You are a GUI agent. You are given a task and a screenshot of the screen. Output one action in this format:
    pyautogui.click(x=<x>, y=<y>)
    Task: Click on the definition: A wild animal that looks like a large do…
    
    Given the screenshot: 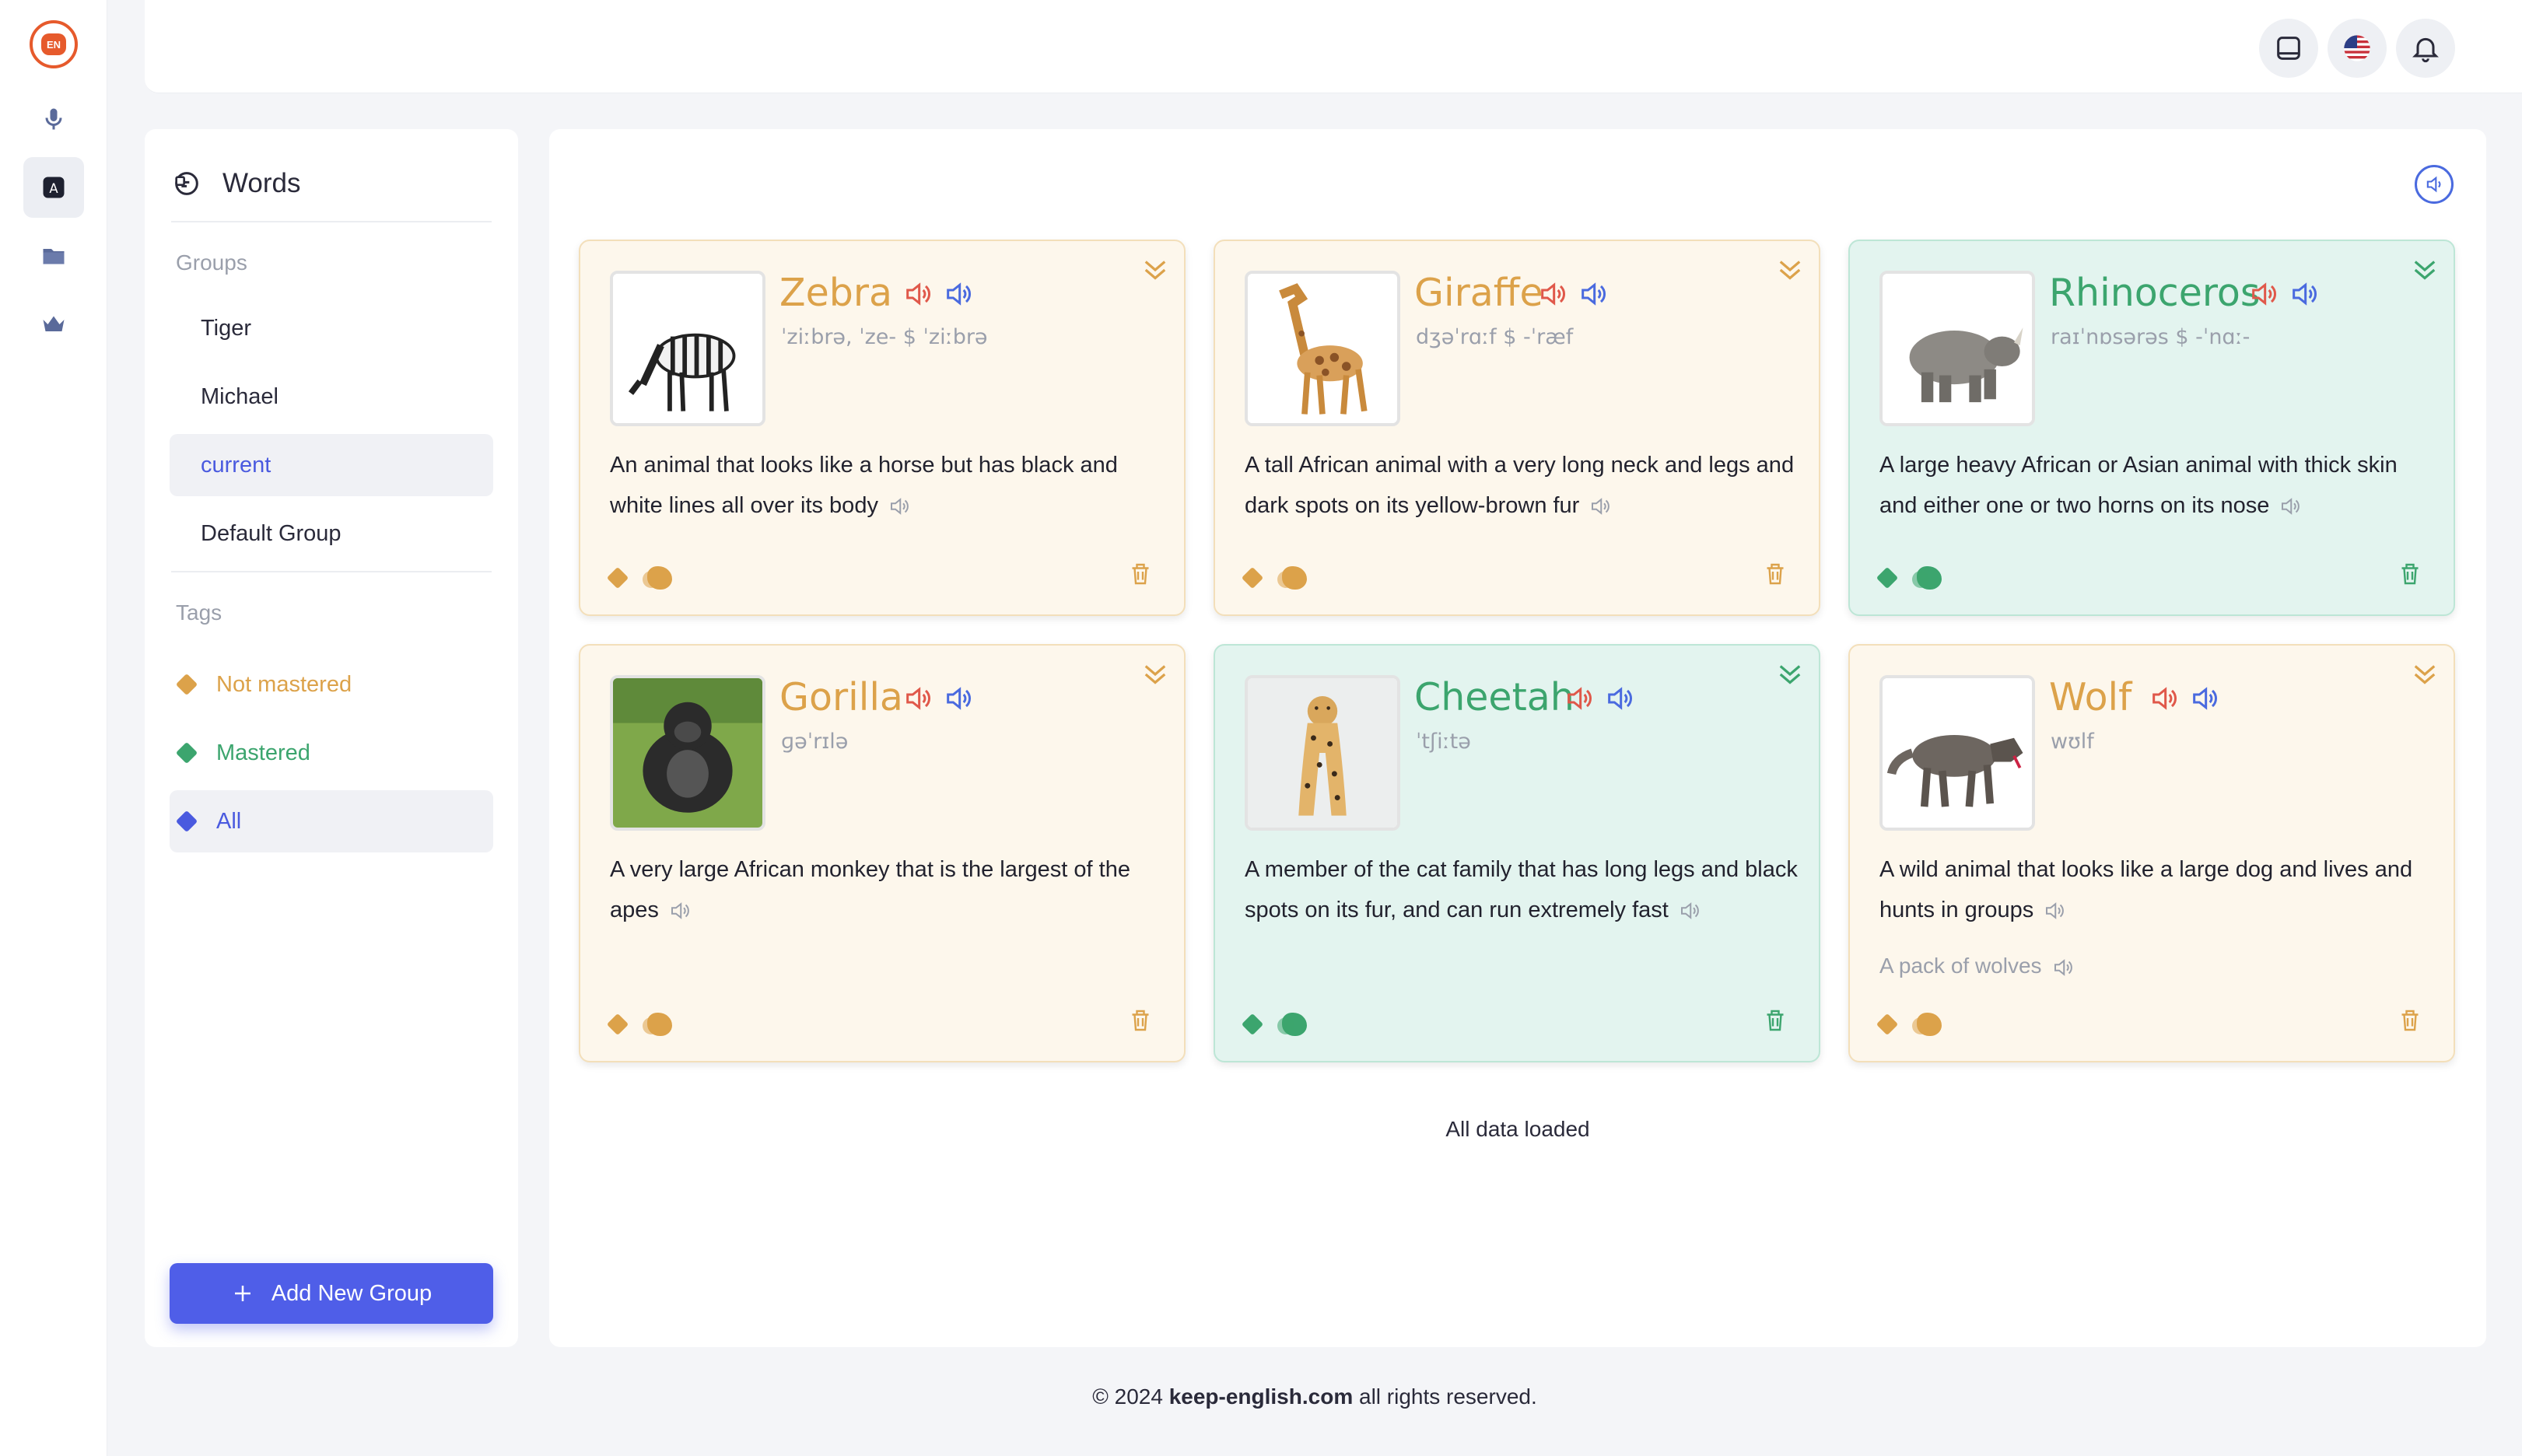 What is the action you would take?
    pyautogui.click(x=2159, y=890)
    